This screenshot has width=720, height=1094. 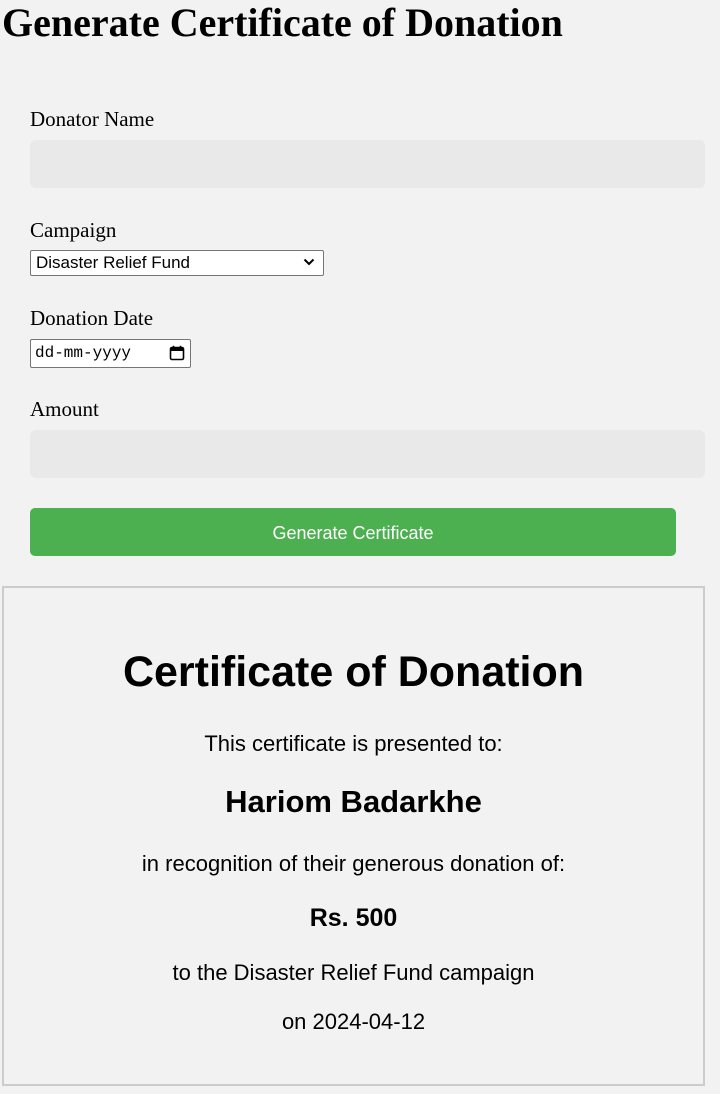 What do you see at coordinates (113, 262) in the screenshot?
I see `campaign-selected-value: Disaster Relief Fund` at bounding box center [113, 262].